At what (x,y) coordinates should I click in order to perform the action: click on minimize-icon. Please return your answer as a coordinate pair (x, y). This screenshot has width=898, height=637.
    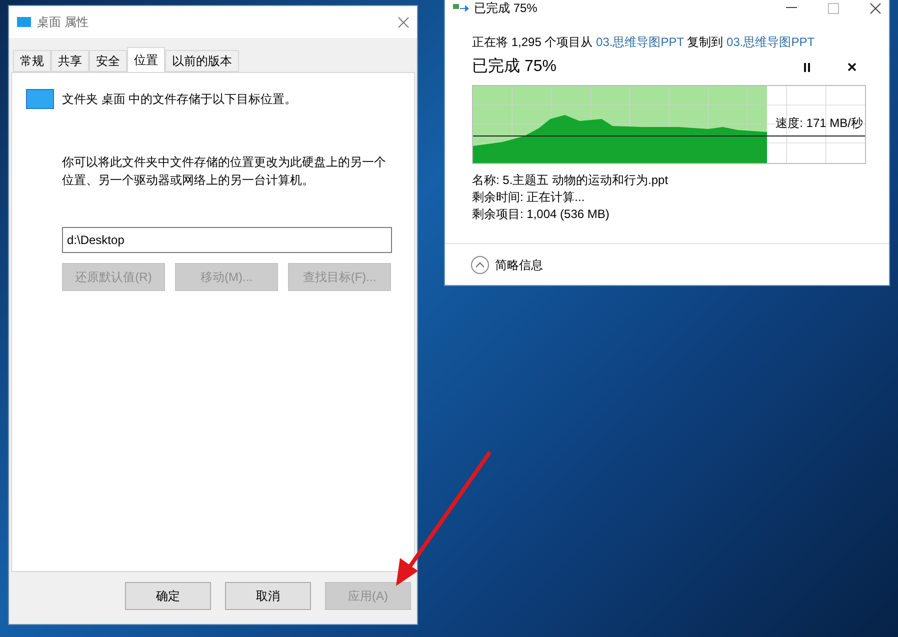
    Looking at the image, I should click on (791, 8).